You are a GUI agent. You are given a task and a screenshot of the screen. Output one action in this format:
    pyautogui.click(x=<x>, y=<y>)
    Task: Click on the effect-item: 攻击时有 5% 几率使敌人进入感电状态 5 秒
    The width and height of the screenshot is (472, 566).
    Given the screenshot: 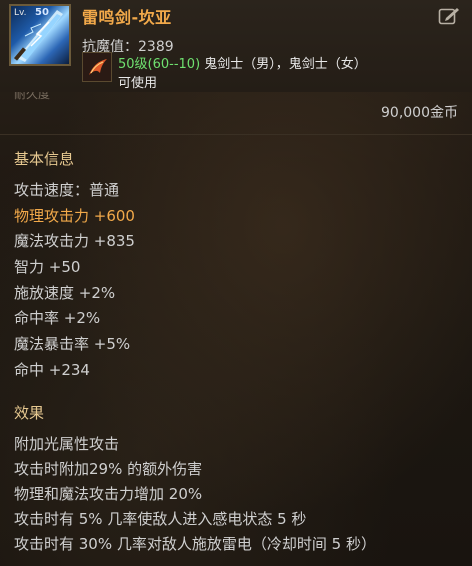 What is the action you would take?
    pyautogui.click(x=160, y=519)
    